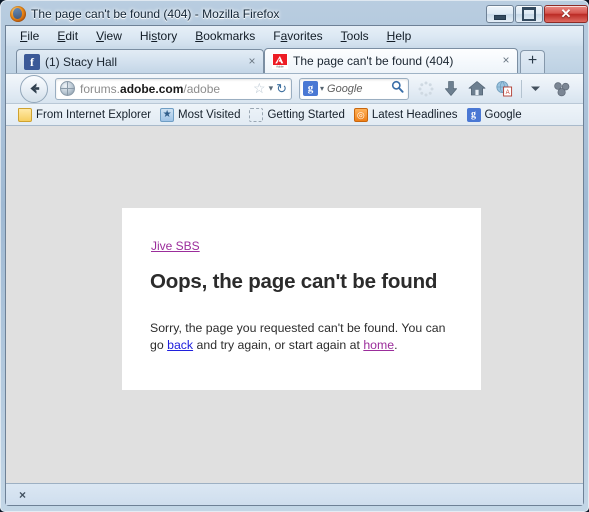 This screenshot has height=512, width=589. What do you see at coordinates (94, 114) in the screenshot?
I see `bookmark-label: From Internet Explorer` at bounding box center [94, 114].